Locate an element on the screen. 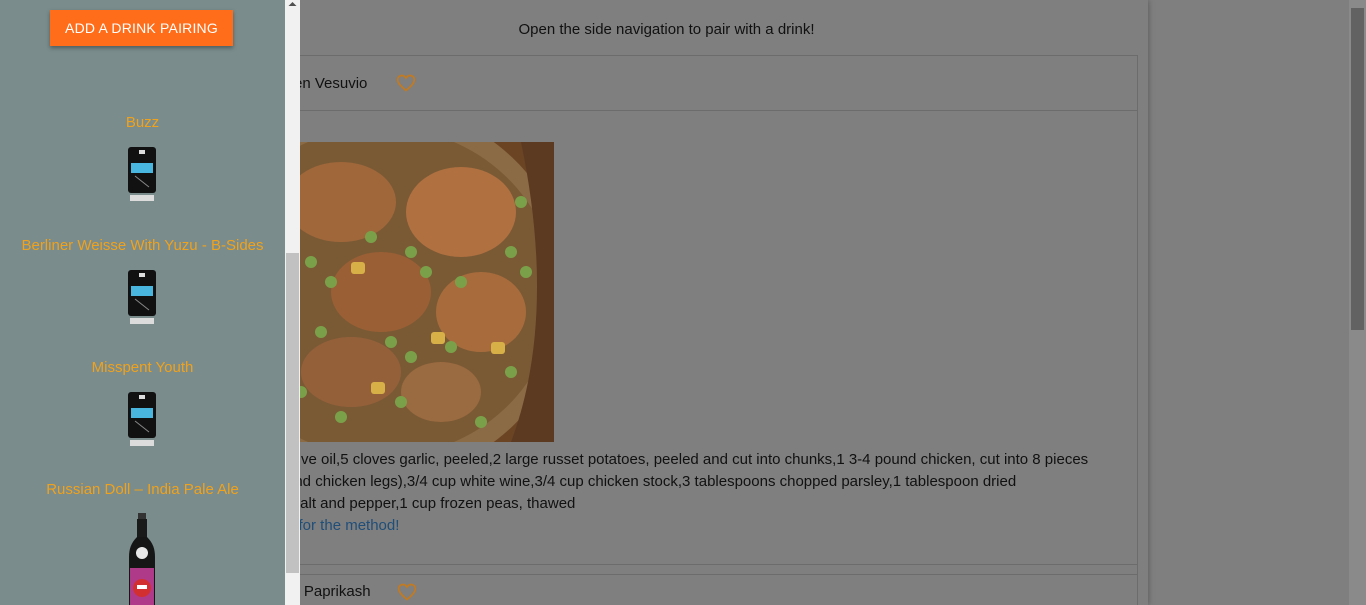 Image resolution: width=1366 pixels, height=605 pixels. recipe-card-header: cken Vesuvio is located at coordinates (666, 83).